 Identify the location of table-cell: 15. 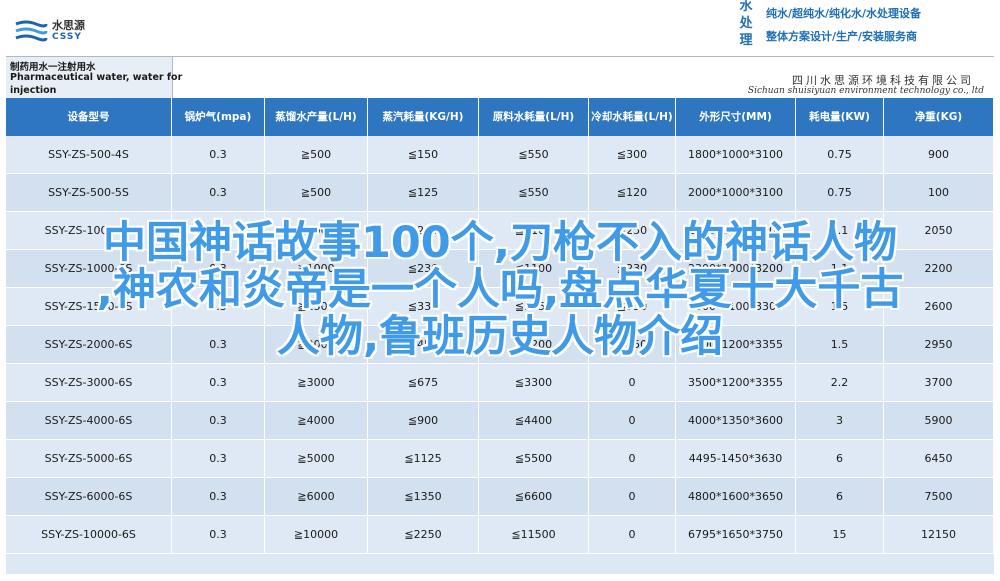
(840, 534).